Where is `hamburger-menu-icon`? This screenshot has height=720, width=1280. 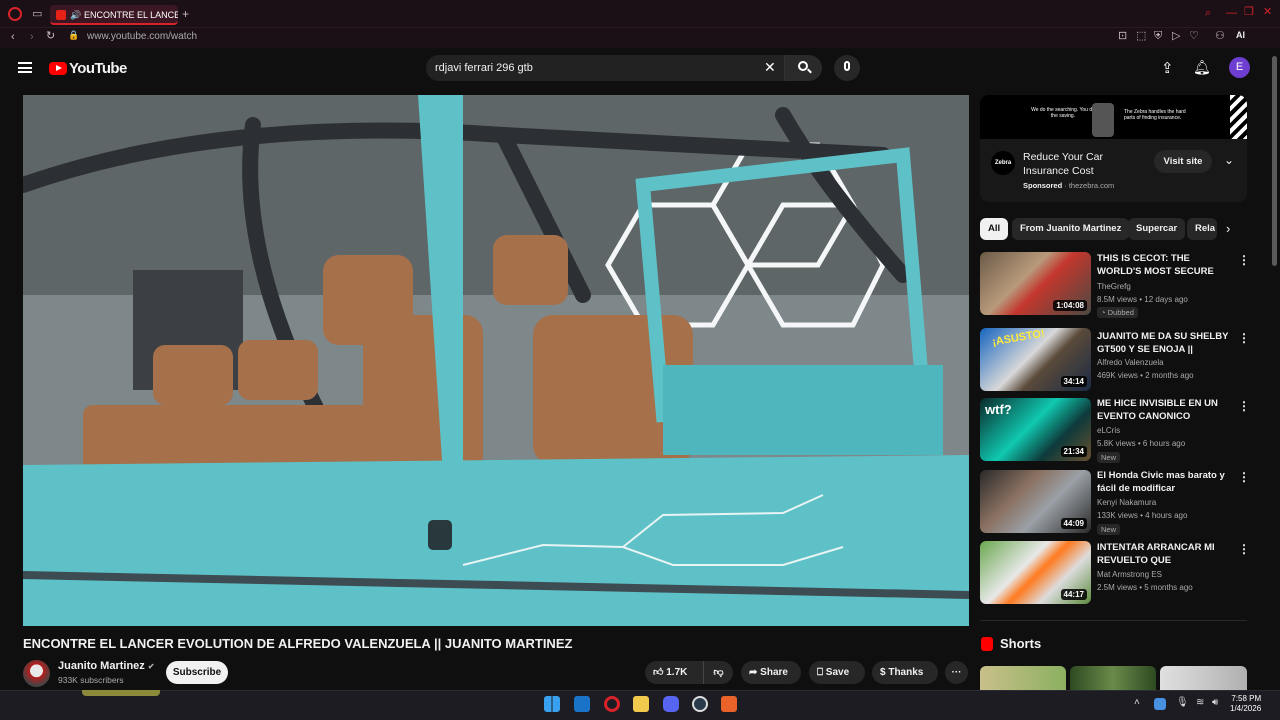 hamburger-menu-icon is located at coordinates (25, 67).